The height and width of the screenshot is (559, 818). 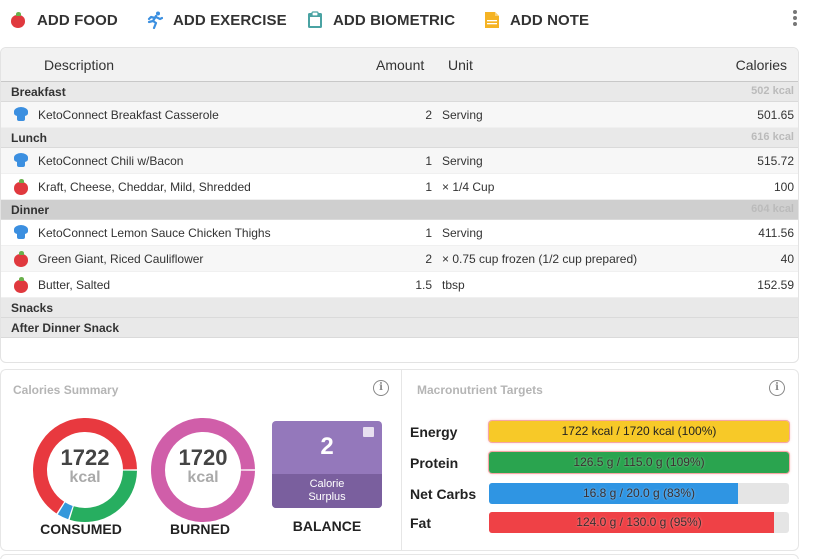 I want to click on food-description: Kraft, Cheese, Cheddar, Mild, Shredded, so click(x=144, y=187).